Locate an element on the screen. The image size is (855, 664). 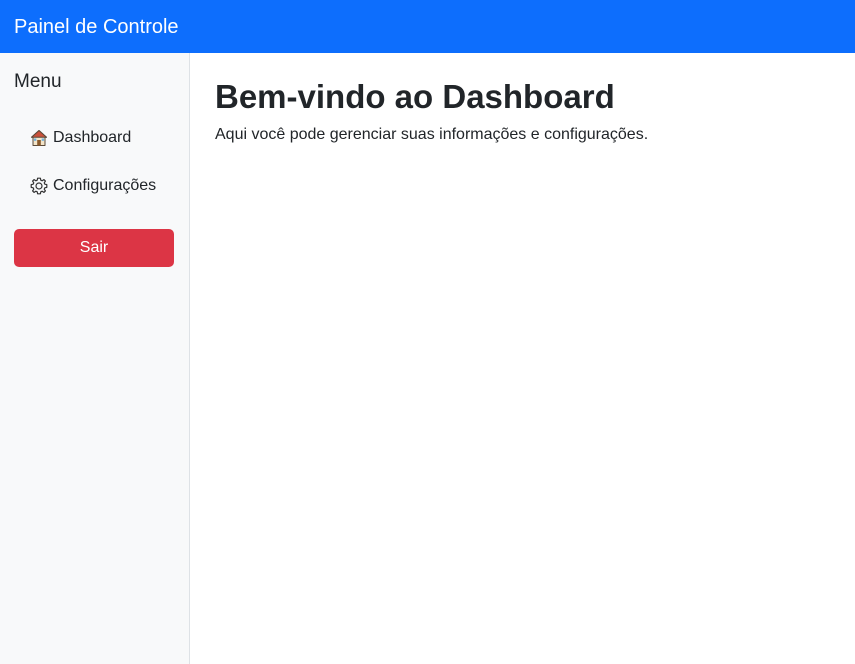
navbar-brand: Painel de Controle is located at coordinates (96, 27).